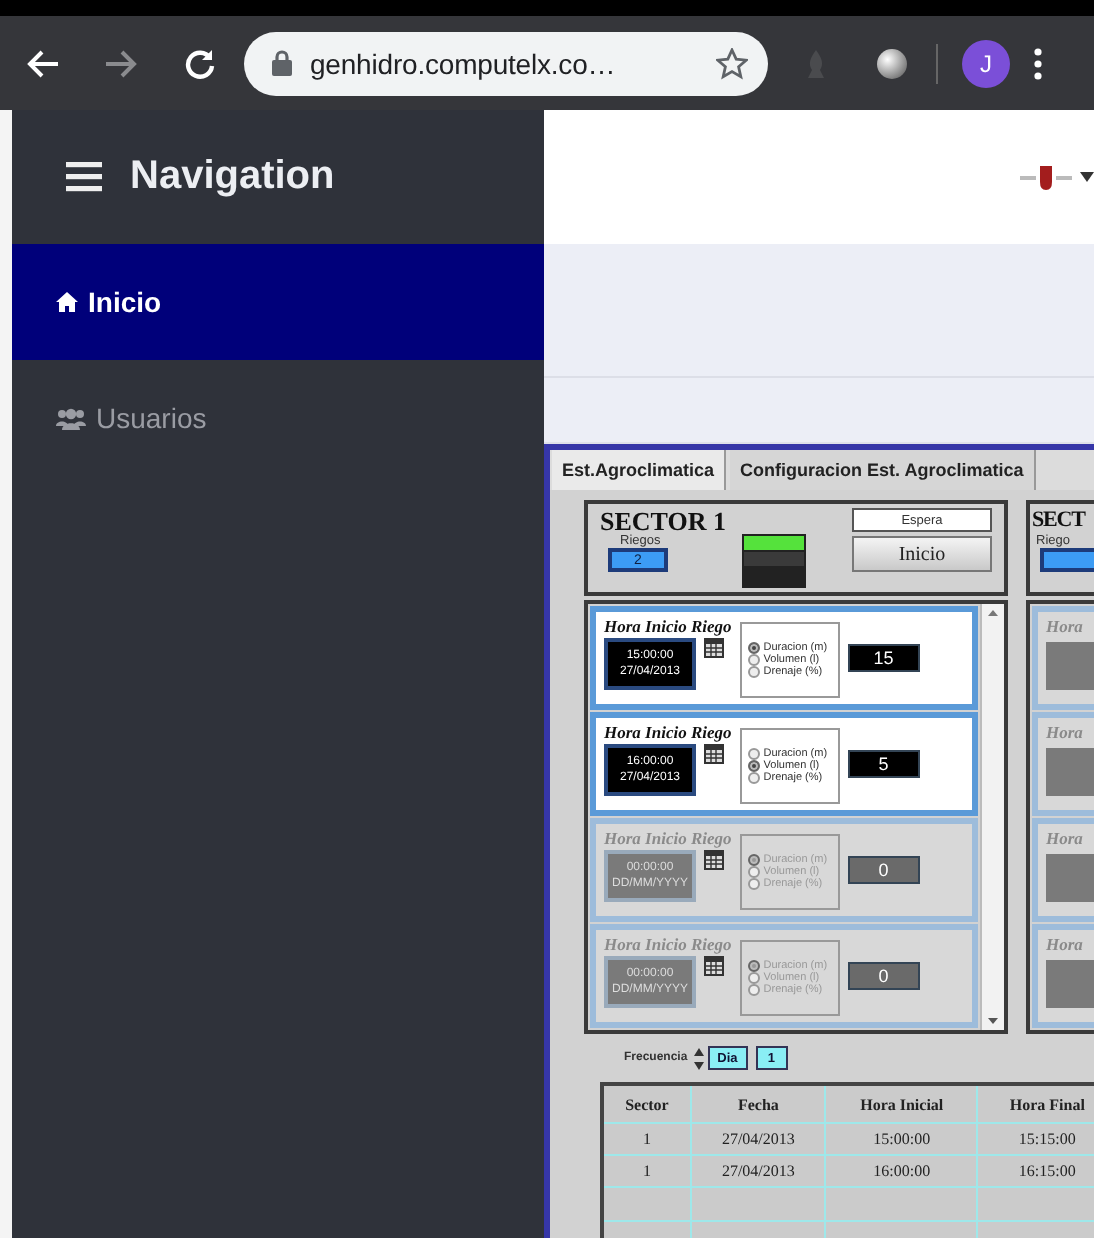 Image resolution: width=1094 pixels, height=1238 pixels. I want to click on star-icon, so click(732, 63).